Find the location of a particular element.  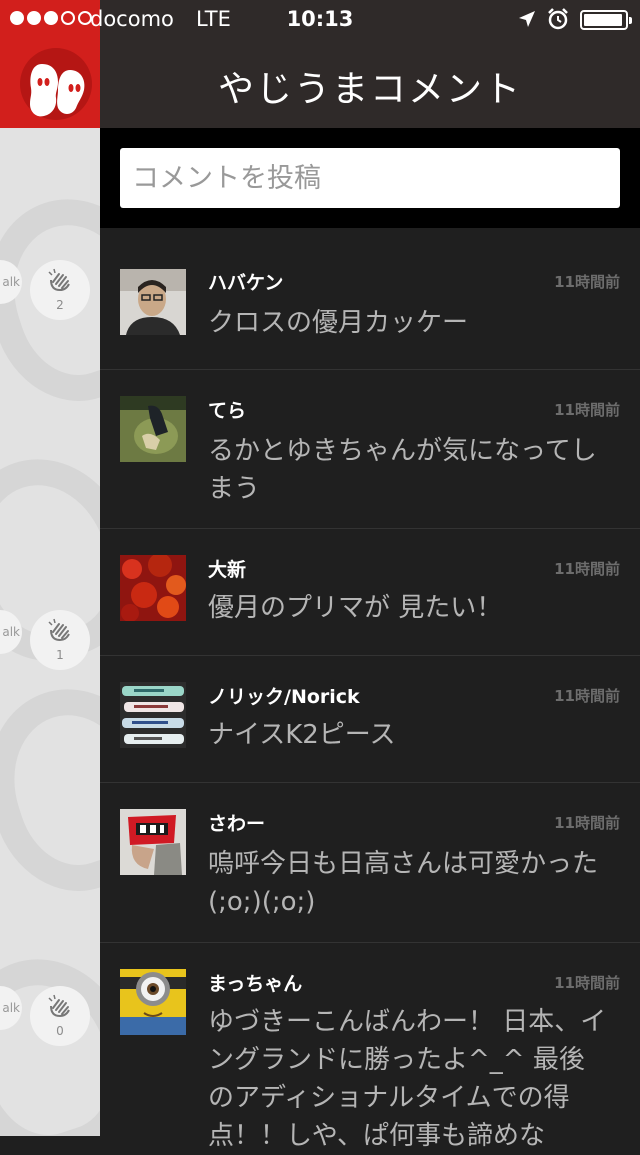

comment-input-area is located at coordinates (370, 178).